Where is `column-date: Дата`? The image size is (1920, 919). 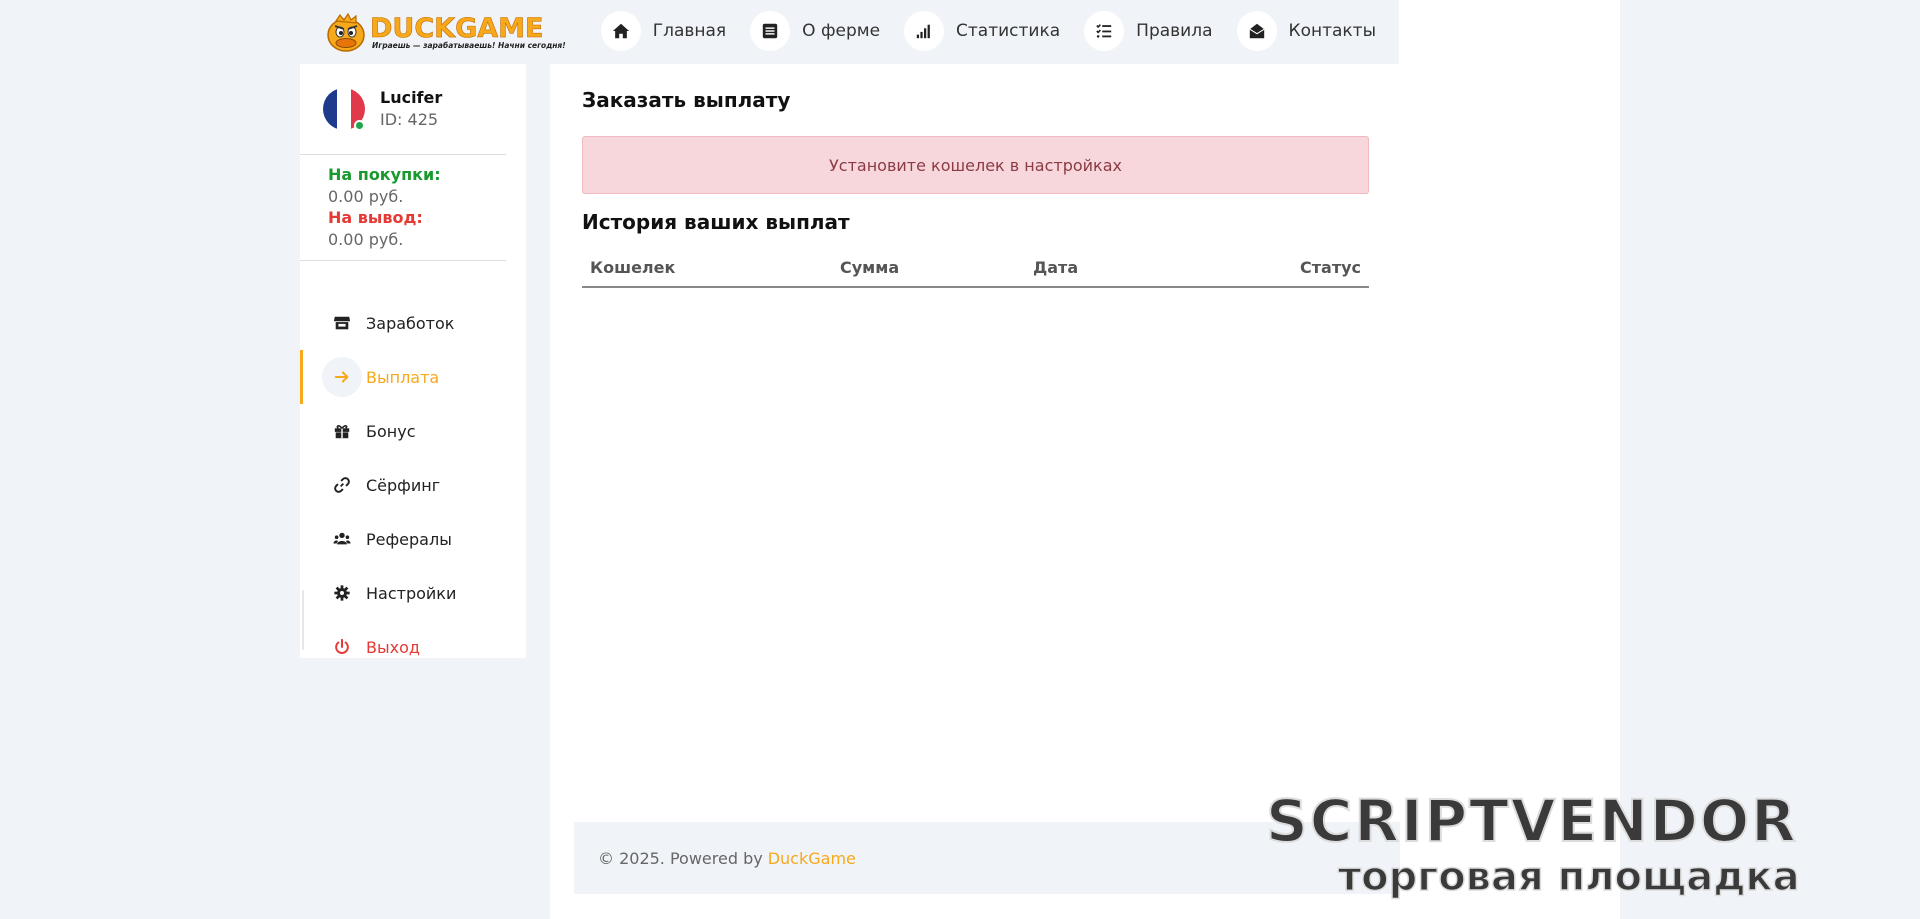 column-date: Дата is located at coordinates (1101, 268).